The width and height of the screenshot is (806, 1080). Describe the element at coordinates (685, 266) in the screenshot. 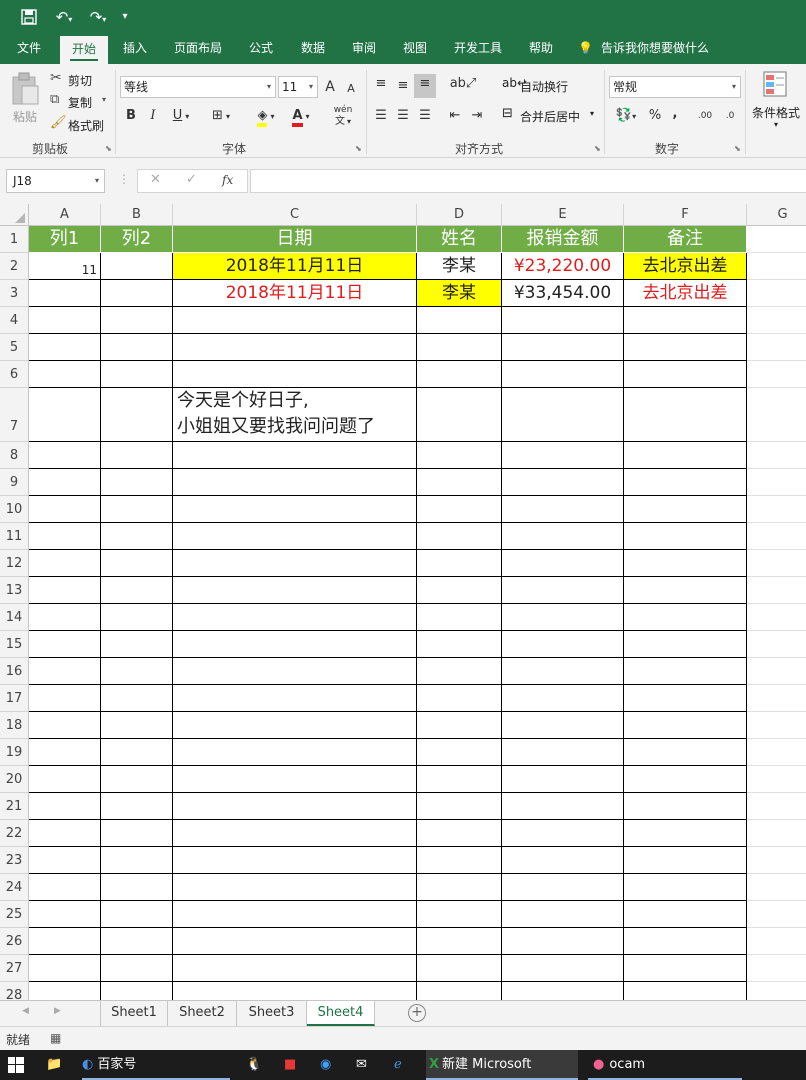

I see `cell-f2: 去北京出差` at that location.